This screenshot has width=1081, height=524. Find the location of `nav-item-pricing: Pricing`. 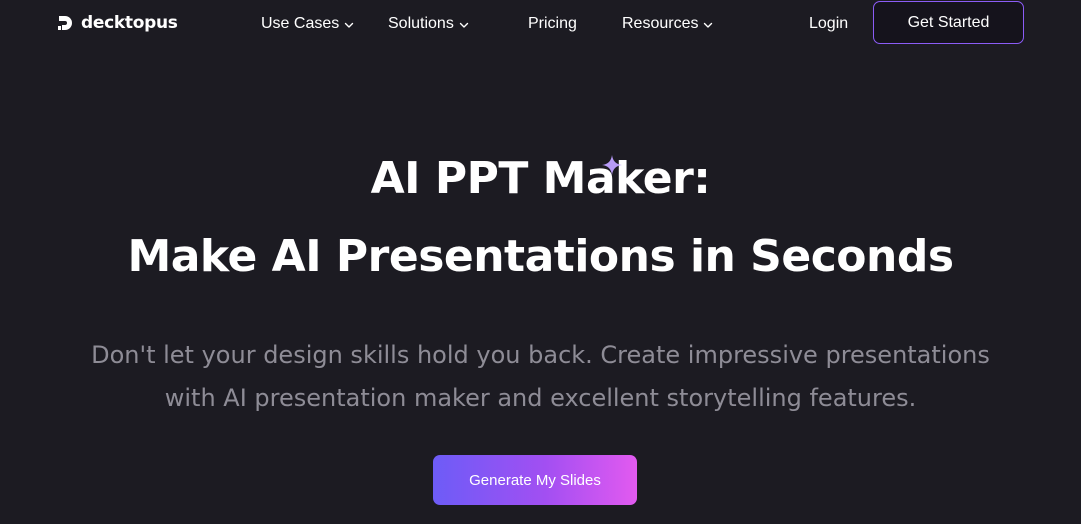

nav-item-pricing: Pricing is located at coordinates (552, 24).